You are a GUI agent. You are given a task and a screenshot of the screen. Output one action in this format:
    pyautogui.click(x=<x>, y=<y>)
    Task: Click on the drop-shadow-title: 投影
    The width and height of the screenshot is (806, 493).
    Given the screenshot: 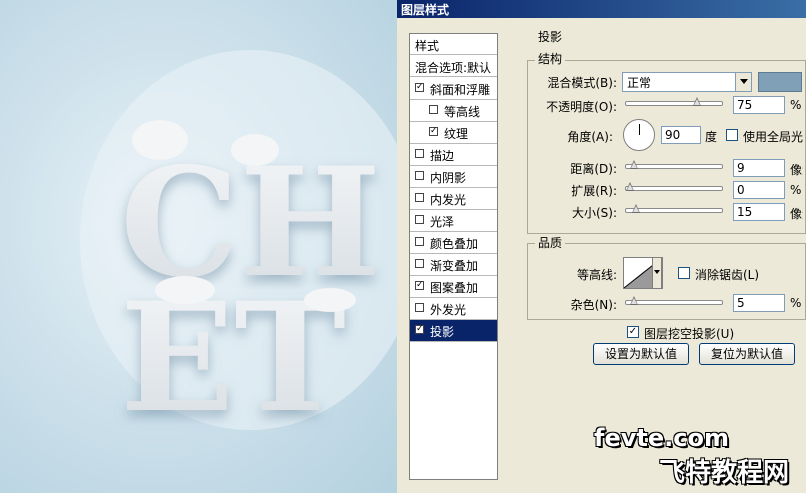 What is the action you would take?
    pyautogui.click(x=550, y=37)
    